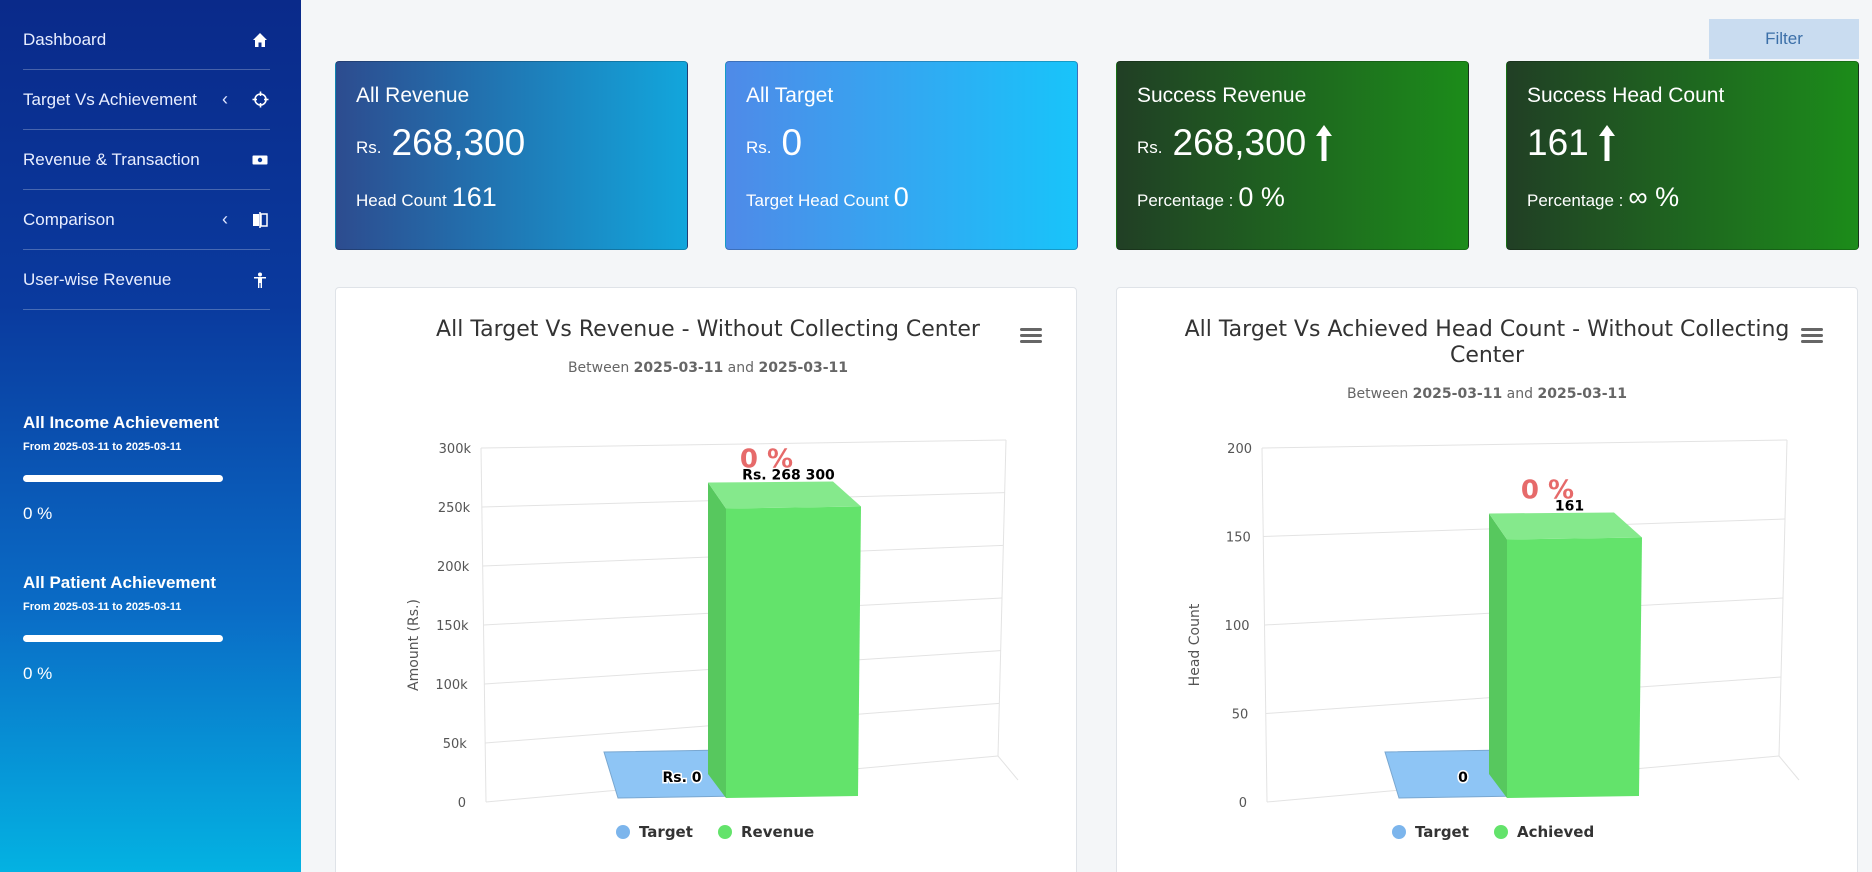 The width and height of the screenshot is (1872, 872). I want to click on card-success-head-count: Success Head Count 161 Percentage : ∞ %, so click(1682, 155).